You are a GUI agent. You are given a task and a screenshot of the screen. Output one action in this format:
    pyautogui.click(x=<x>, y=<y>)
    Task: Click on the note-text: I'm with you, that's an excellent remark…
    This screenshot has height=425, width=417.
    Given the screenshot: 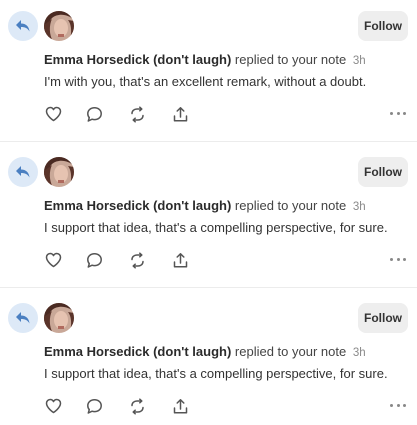 What is the action you would take?
    pyautogui.click(x=226, y=82)
    